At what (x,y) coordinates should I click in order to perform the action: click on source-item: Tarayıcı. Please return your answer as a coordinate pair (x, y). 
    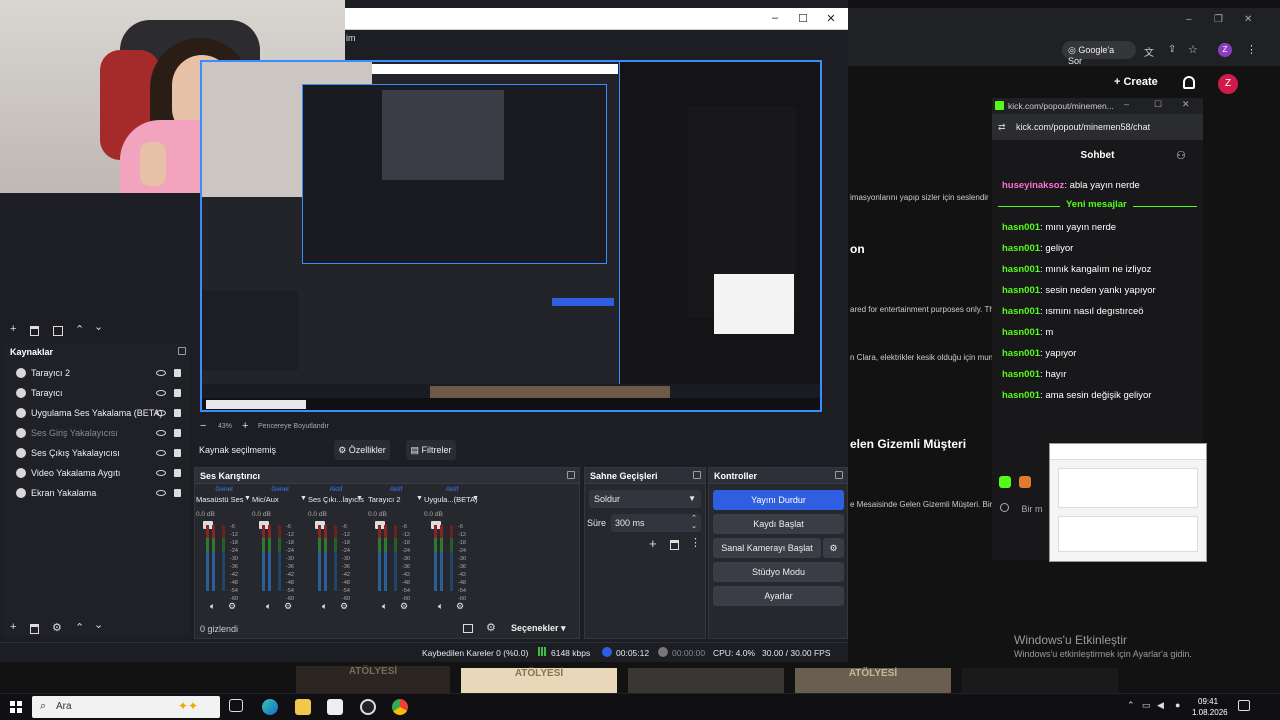
    Looking at the image, I should click on (97, 393).